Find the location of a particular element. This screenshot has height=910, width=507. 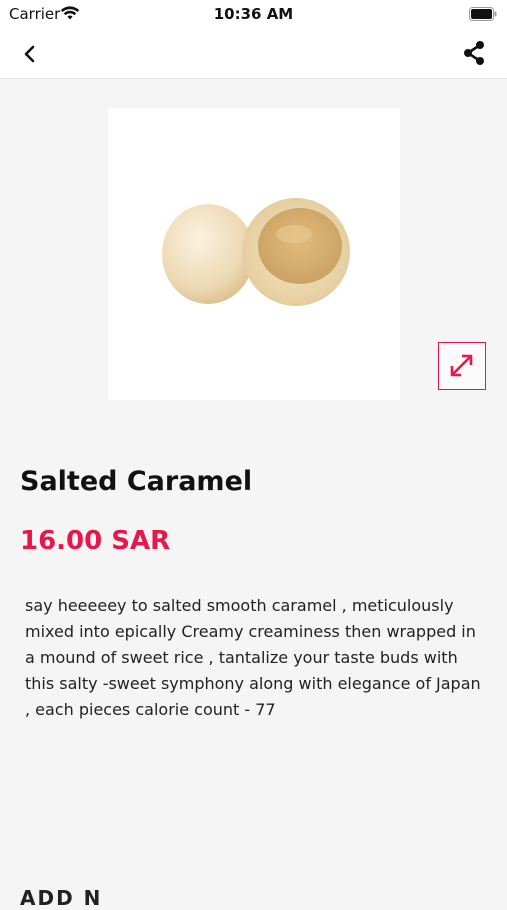

expand-image-button is located at coordinates (462, 366).